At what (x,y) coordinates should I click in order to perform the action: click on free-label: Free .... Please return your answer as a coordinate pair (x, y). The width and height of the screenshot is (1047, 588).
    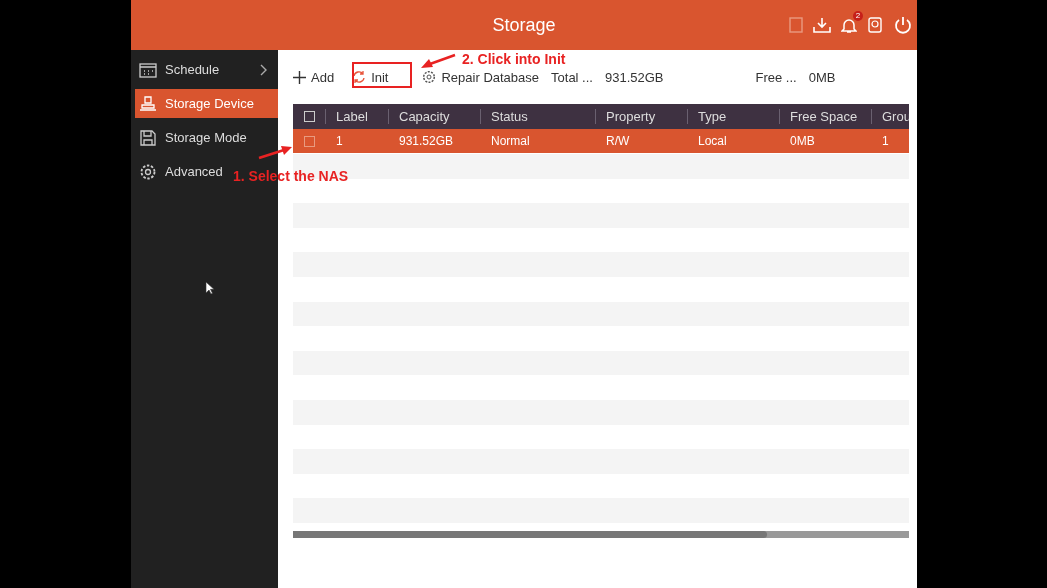
    Looking at the image, I should click on (776, 77).